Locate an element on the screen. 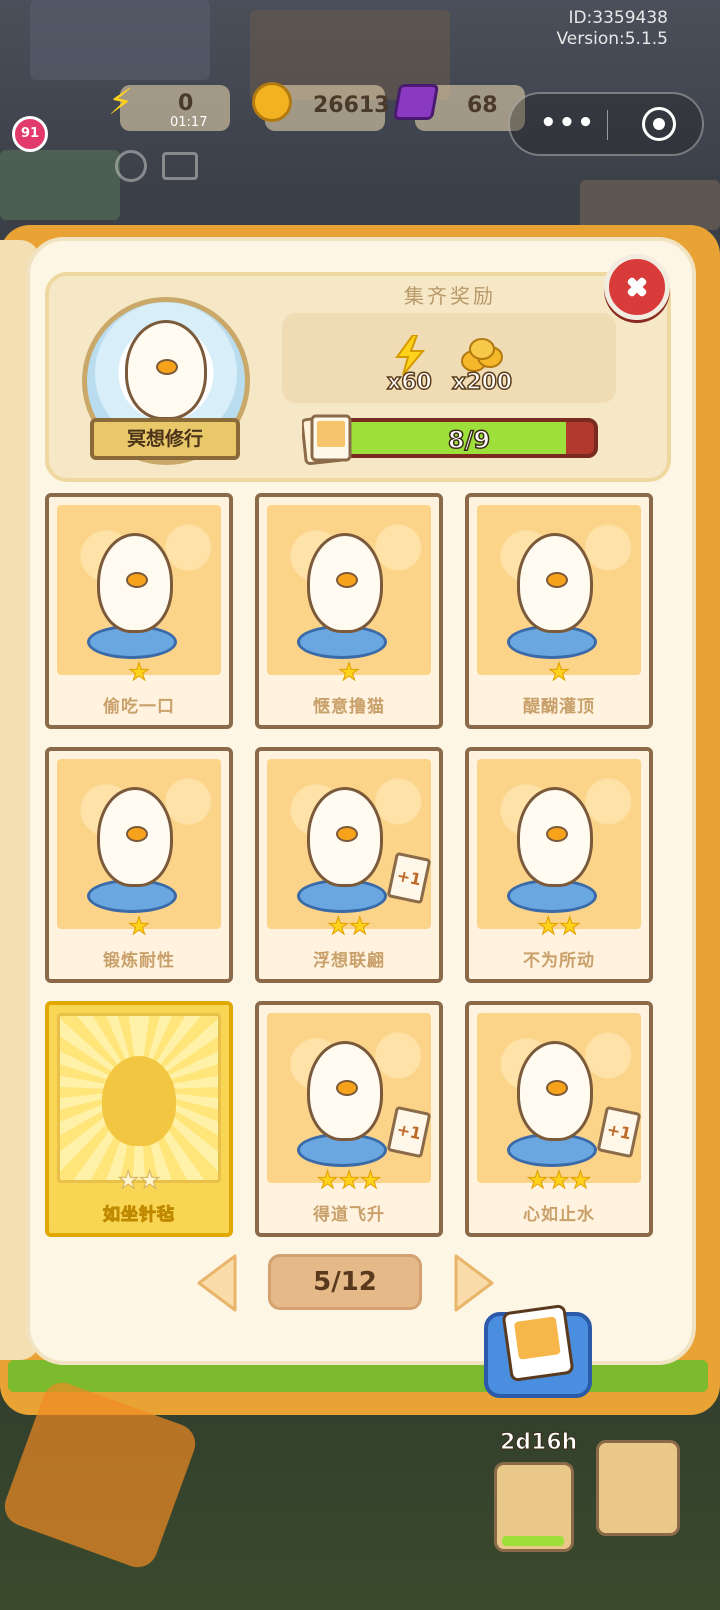 The width and height of the screenshot is (720, 1610). collection-card: +1 ★★★ 心如止水 is located at coordinates (559, 1119).